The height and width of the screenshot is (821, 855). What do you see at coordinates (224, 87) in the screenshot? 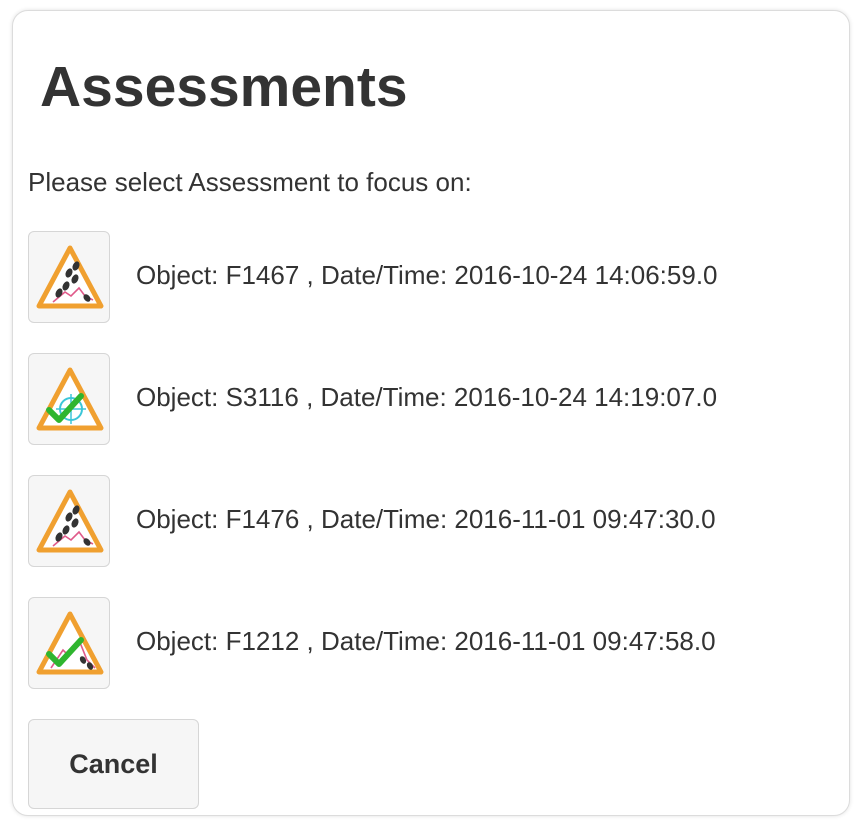
I see `dialog-title: Assessments` at bounding box center [224, 87].